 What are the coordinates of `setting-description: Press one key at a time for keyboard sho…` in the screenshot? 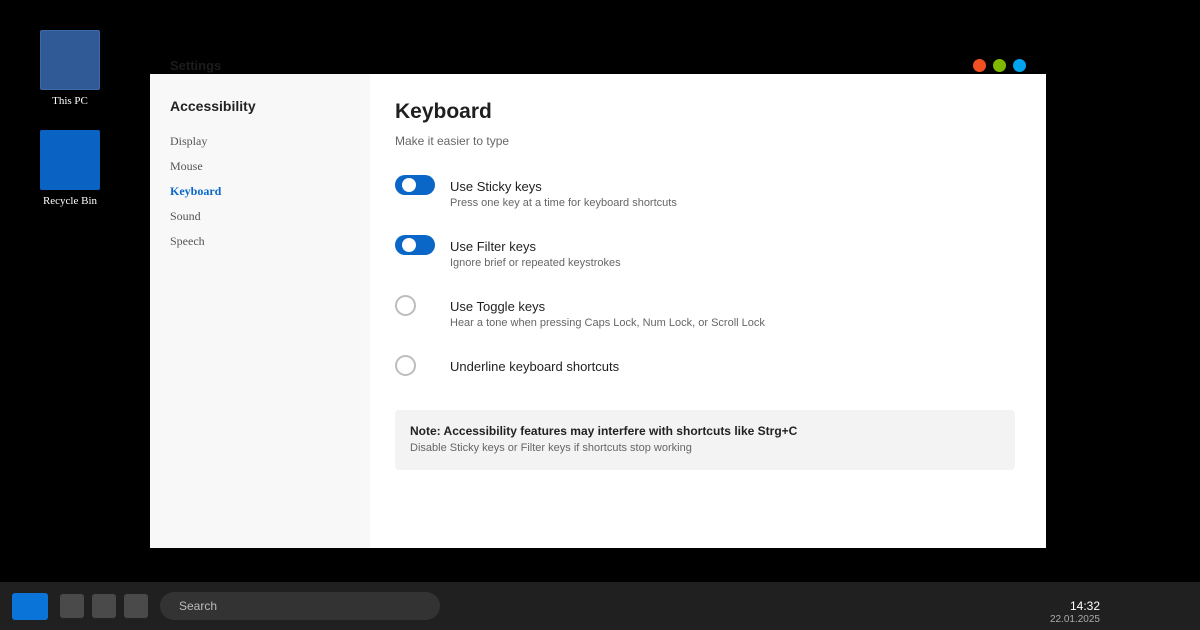 It's located at (563, 203).